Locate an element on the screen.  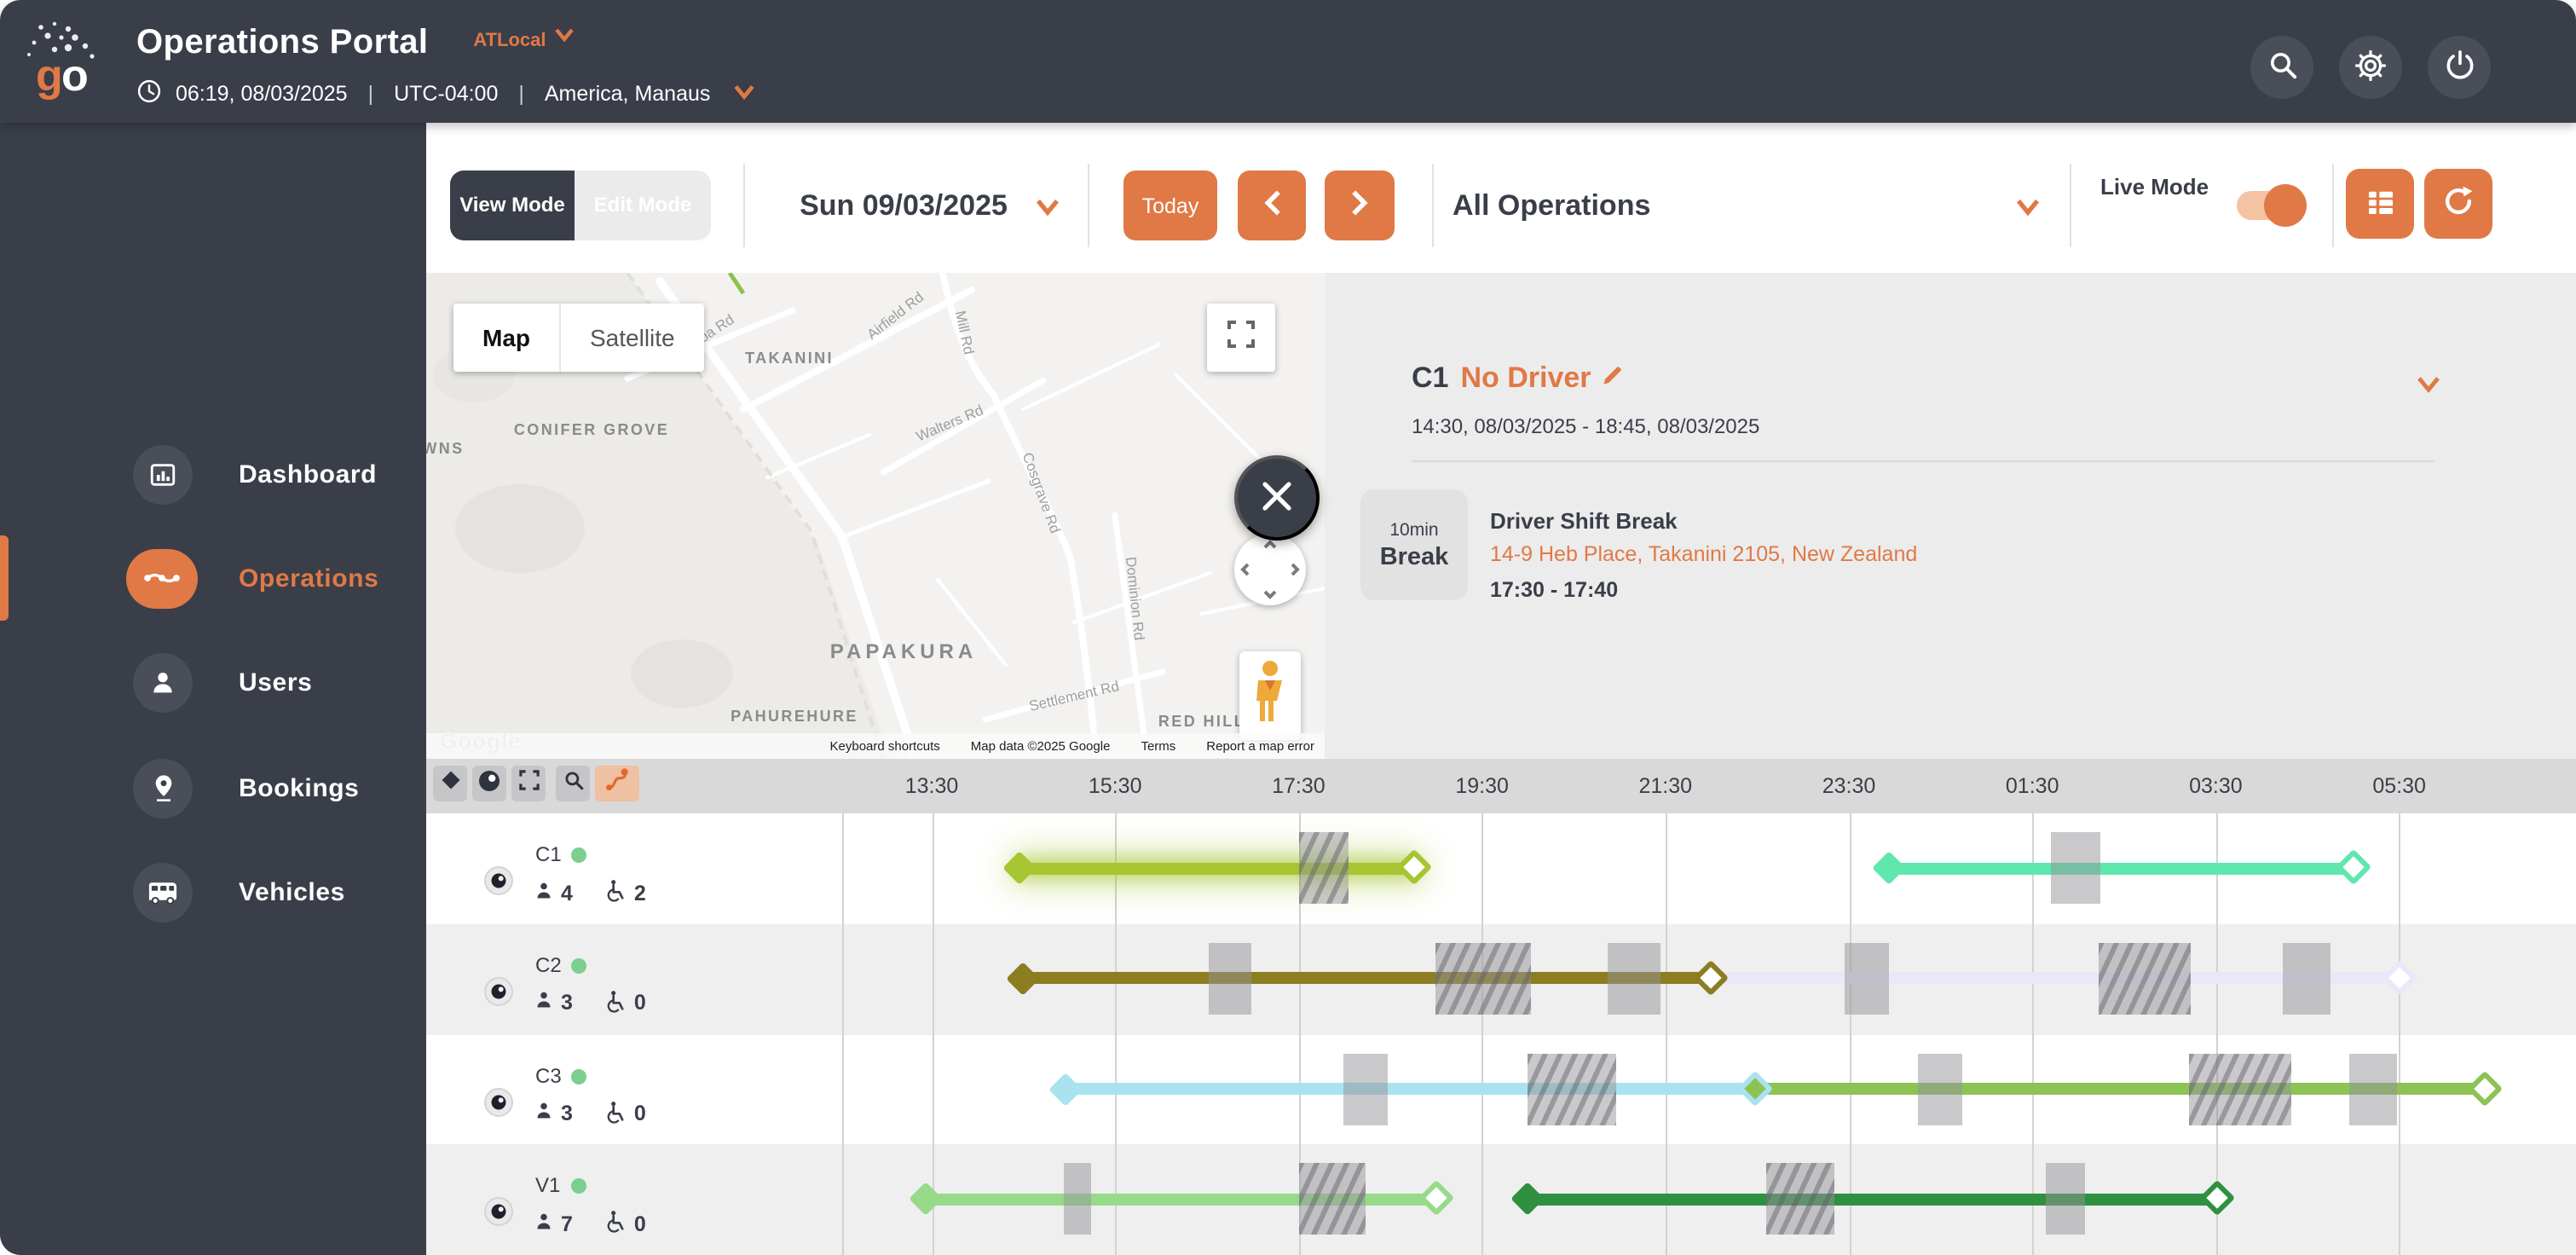
collapse-shift-chevron is located at coordinates (2428, 387).